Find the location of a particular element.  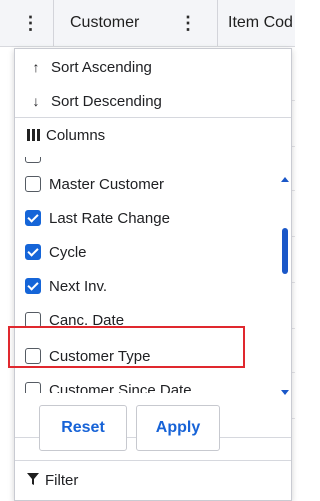

reset-button: Reset is located at coordinates (83, 428).